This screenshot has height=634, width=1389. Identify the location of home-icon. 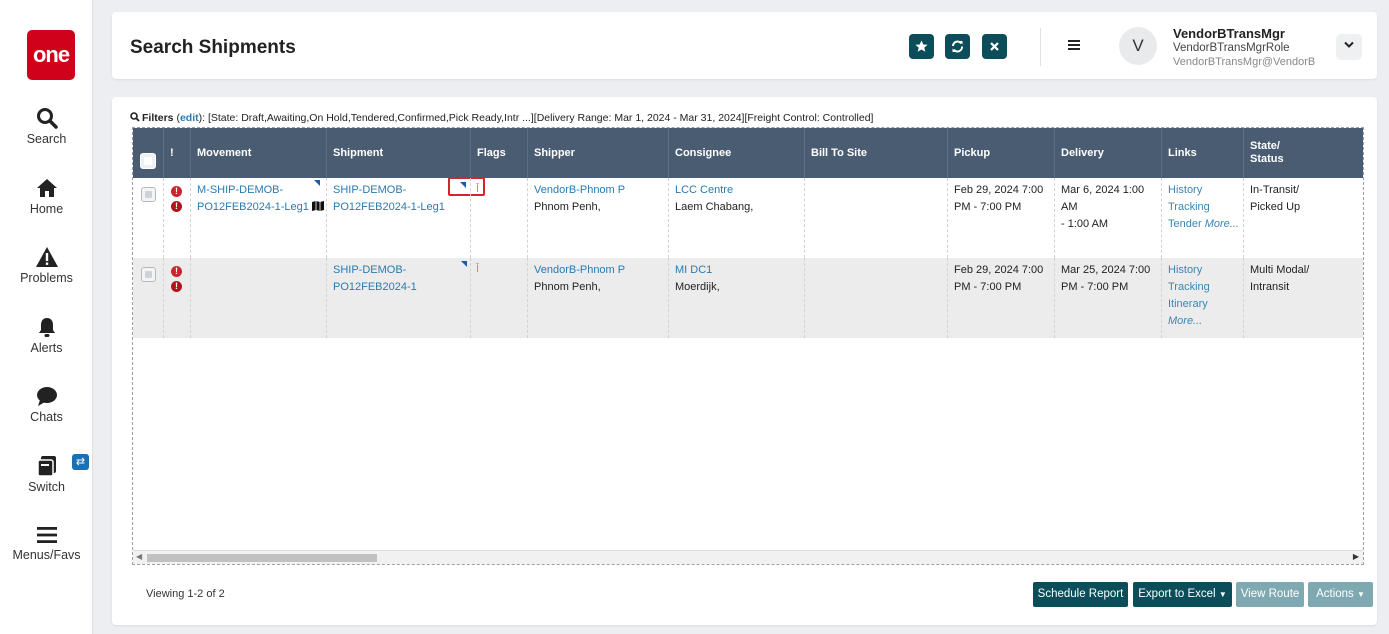
(46, 188).